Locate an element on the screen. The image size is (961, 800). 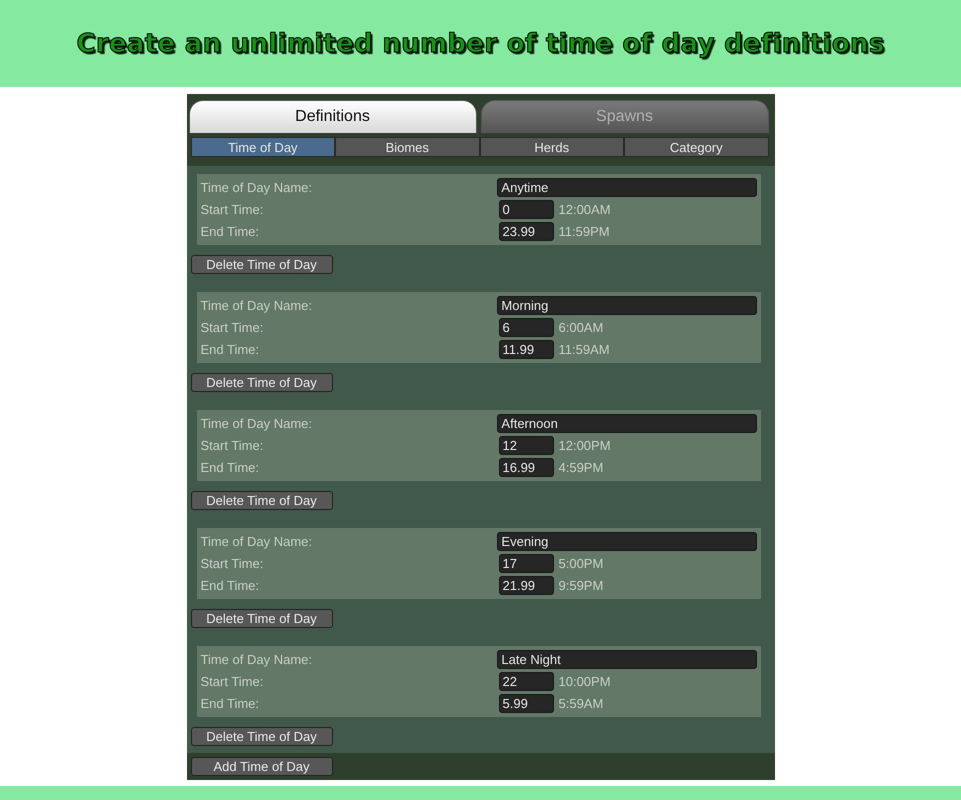
clock-time: 11:59PM is located at coordinates (584, 231).